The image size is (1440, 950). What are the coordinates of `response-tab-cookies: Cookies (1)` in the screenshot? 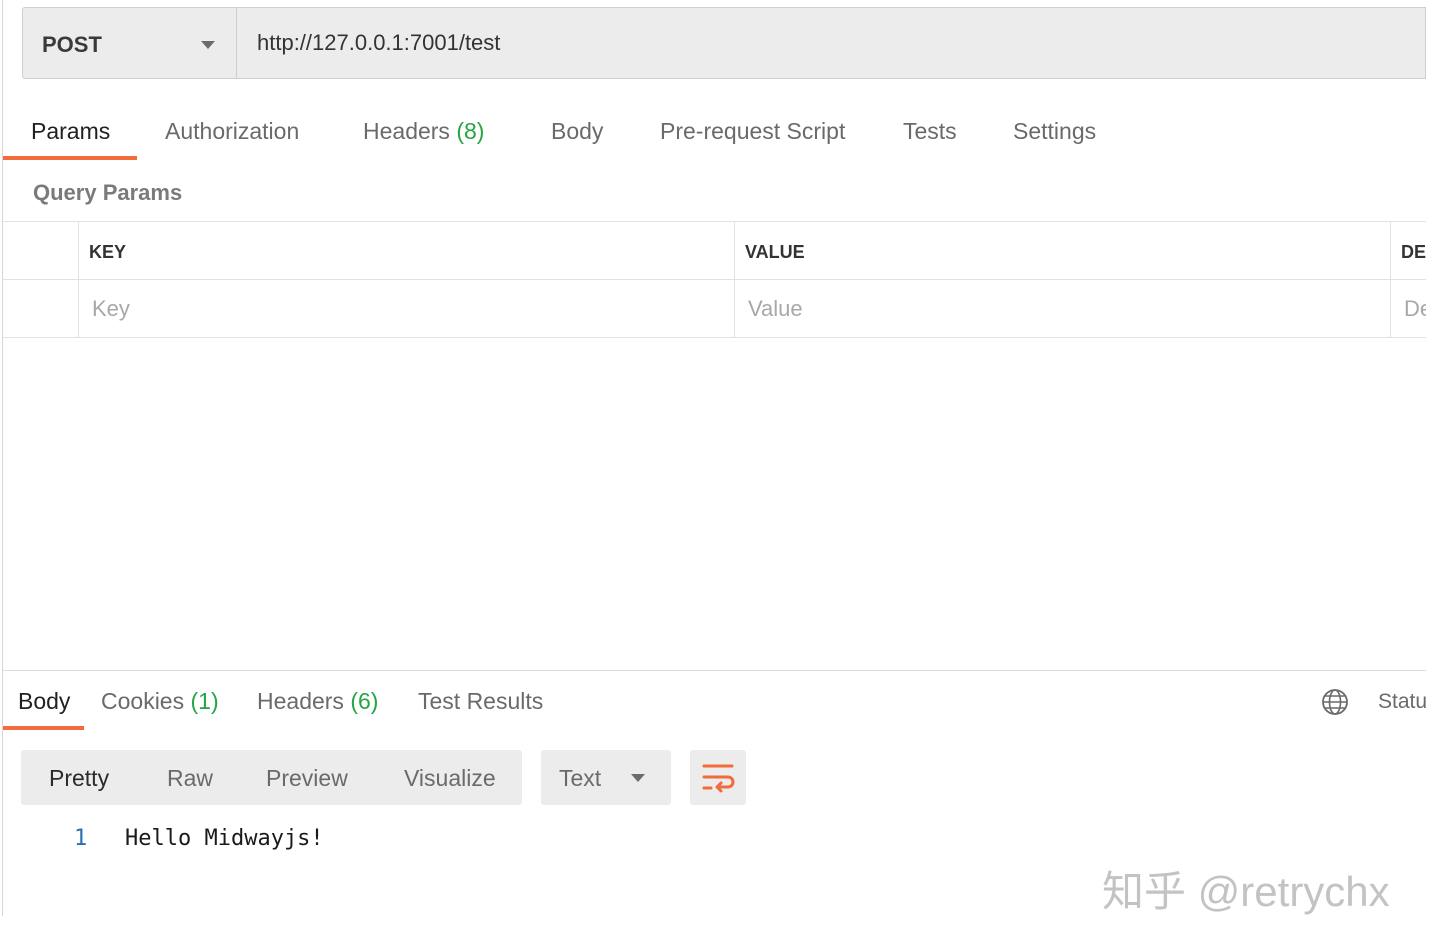 It's located at (160, 701).